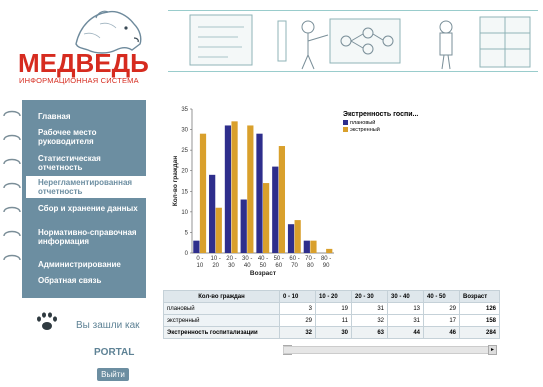 The height and width of the screenshot is (387, 543). I want to click on column-header: 40 - 50, so click(441, 296).